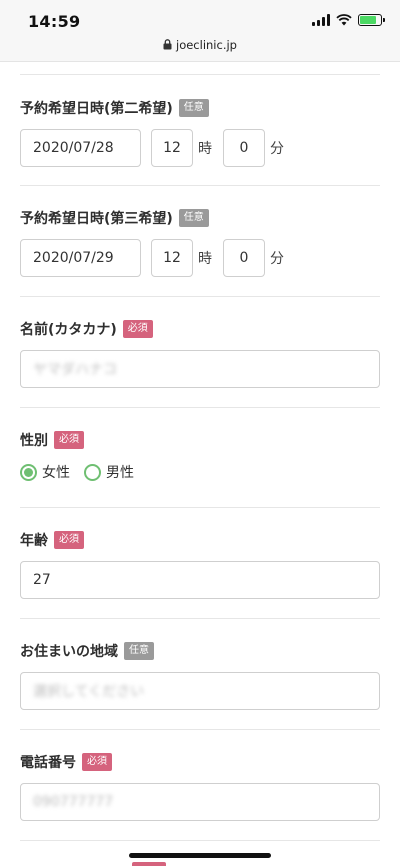 This screenshot has height=866, width=400. I want to click on second-choice-label: 予約希望日時(第二希望), so click(96, 109).